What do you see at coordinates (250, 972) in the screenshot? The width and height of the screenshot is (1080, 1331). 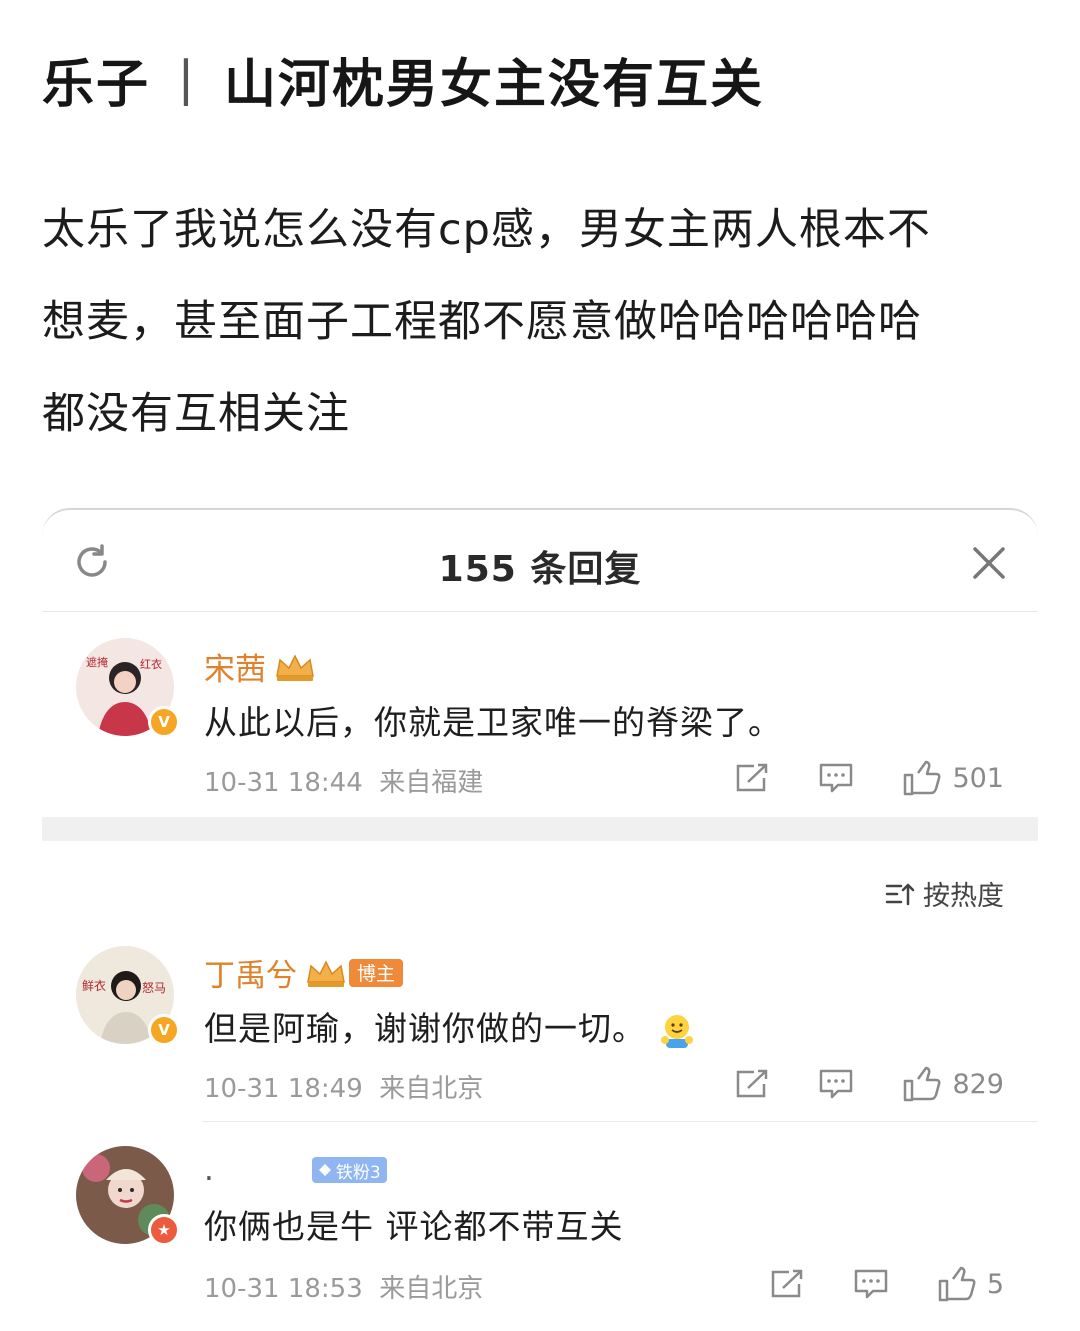 I see `username-text: 丁禹兮` at bounding box center [250, 972].